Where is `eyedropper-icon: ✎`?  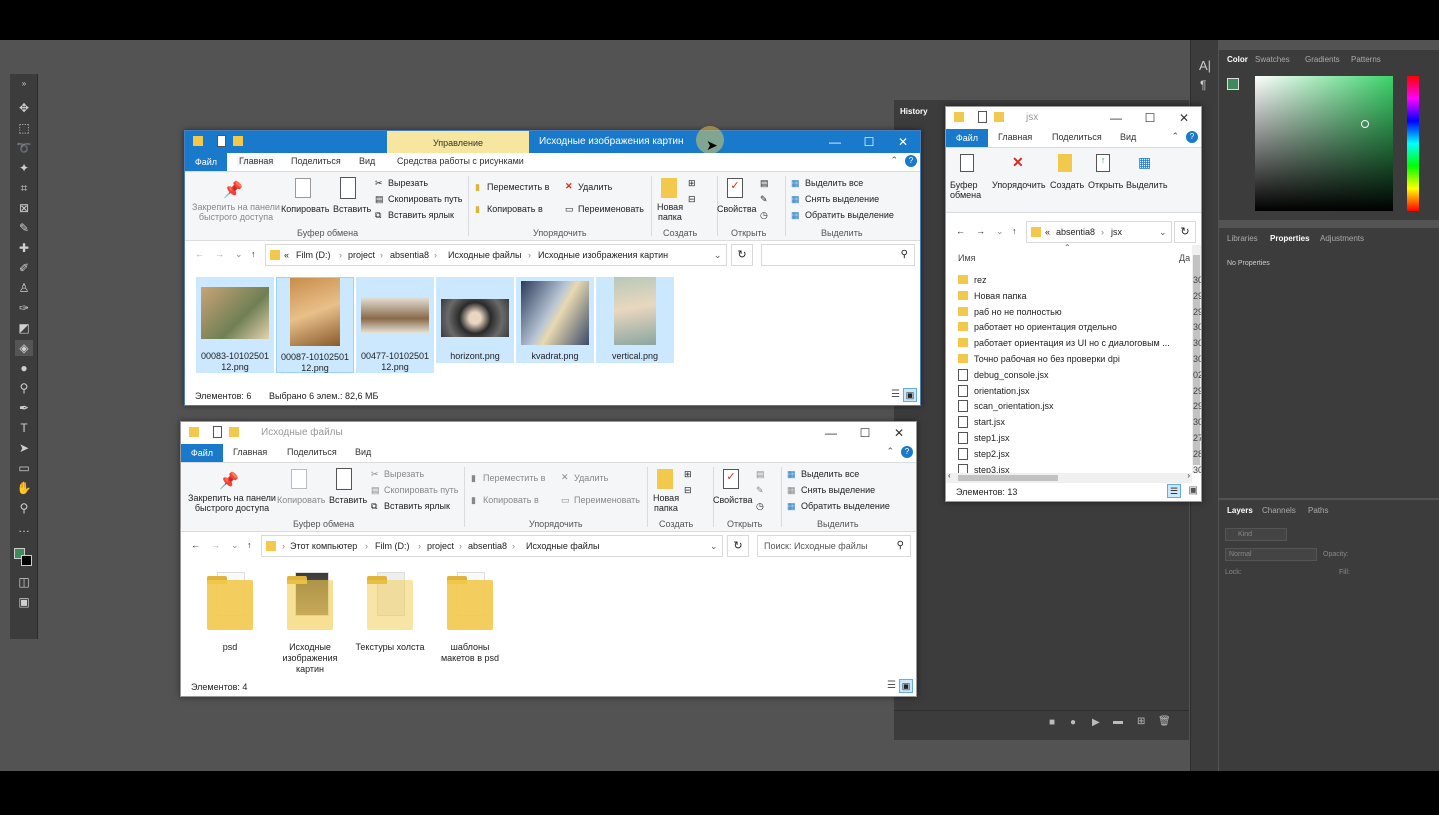
eyedropper-icon: ✎ is located at coordinates (24, 228).